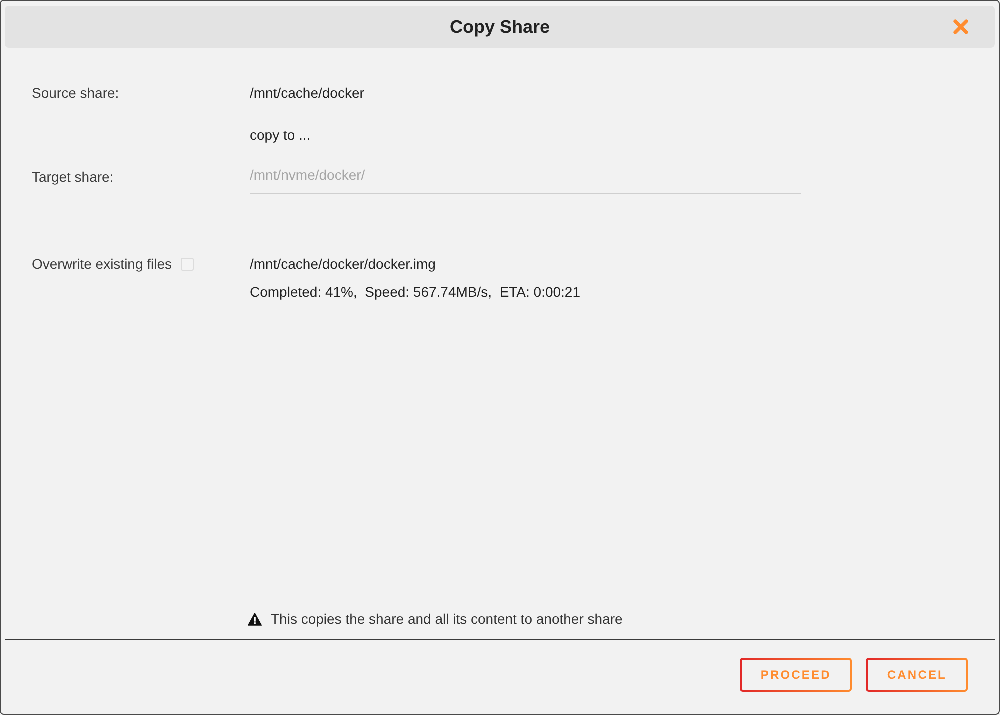 This screenshot has height=715, width=1000. What do you see at coordinates (525, 175) in the screenshot?
I see `target-share-field: /mnt/nvme/docker/` at bounding box center [525, 175].